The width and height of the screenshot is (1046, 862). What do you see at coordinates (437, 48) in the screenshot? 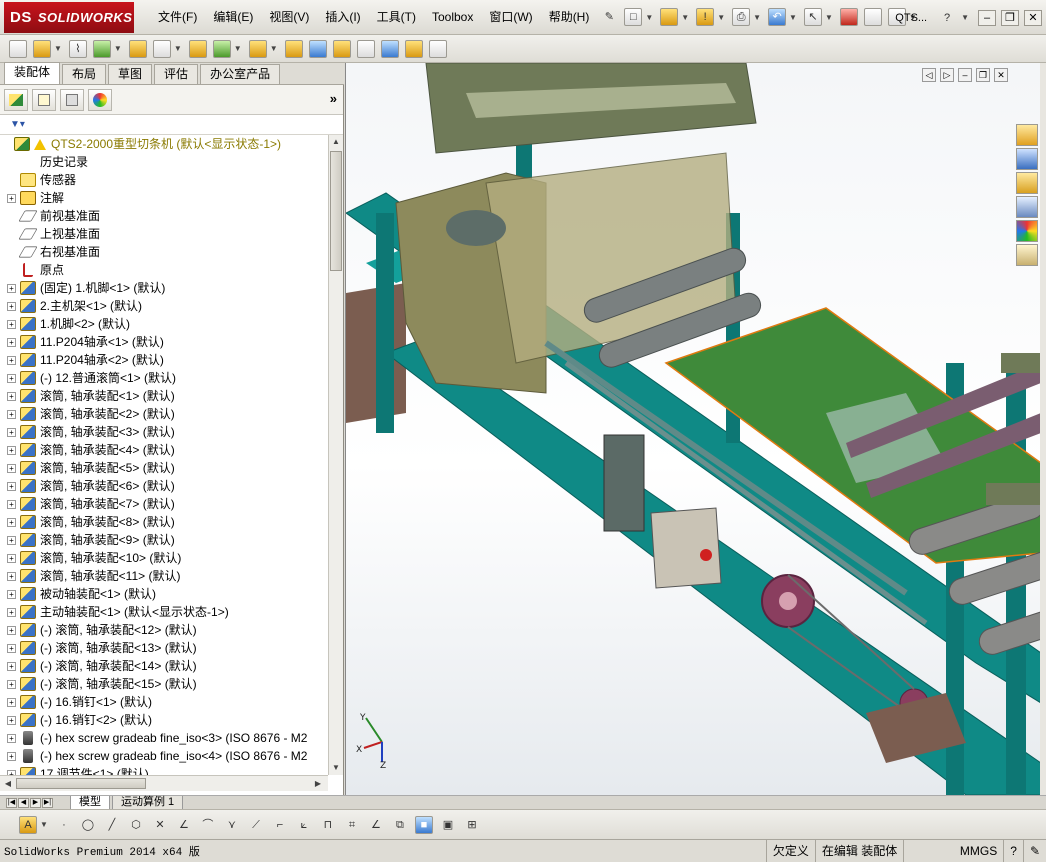
I see `take-snapshot-icon` at bounding box center [437, 48].